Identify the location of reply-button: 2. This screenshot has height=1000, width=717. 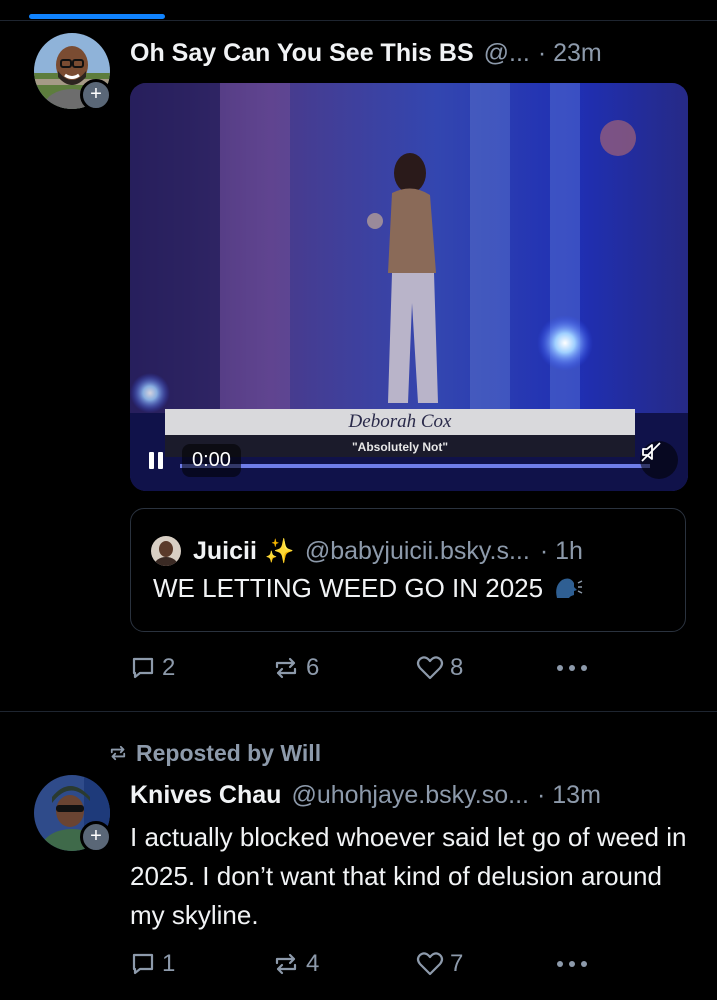
(152, 668).